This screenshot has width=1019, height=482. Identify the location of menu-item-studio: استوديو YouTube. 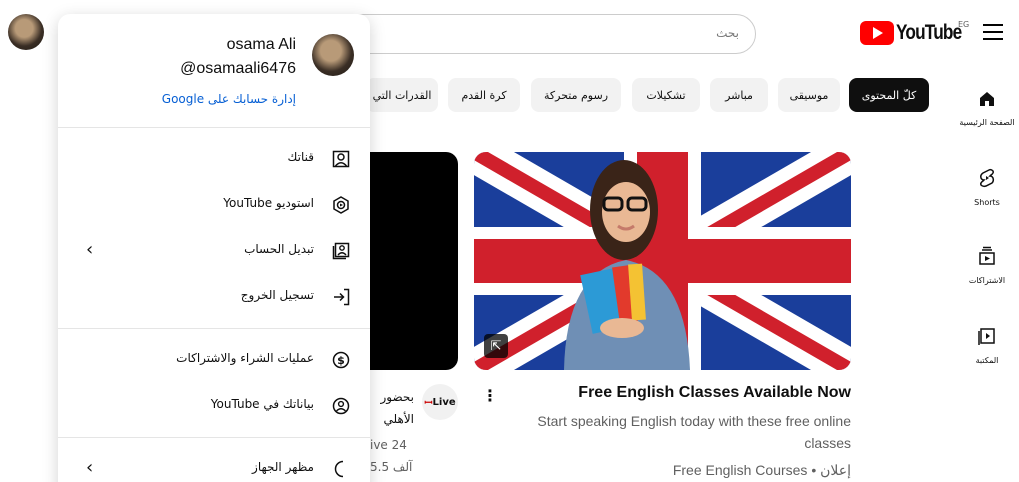
(214, 205).